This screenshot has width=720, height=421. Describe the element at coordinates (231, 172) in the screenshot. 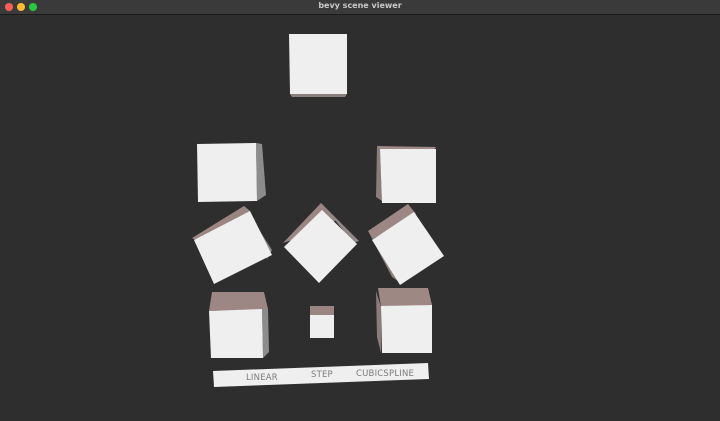

I see `cube-row1-left` at that location.